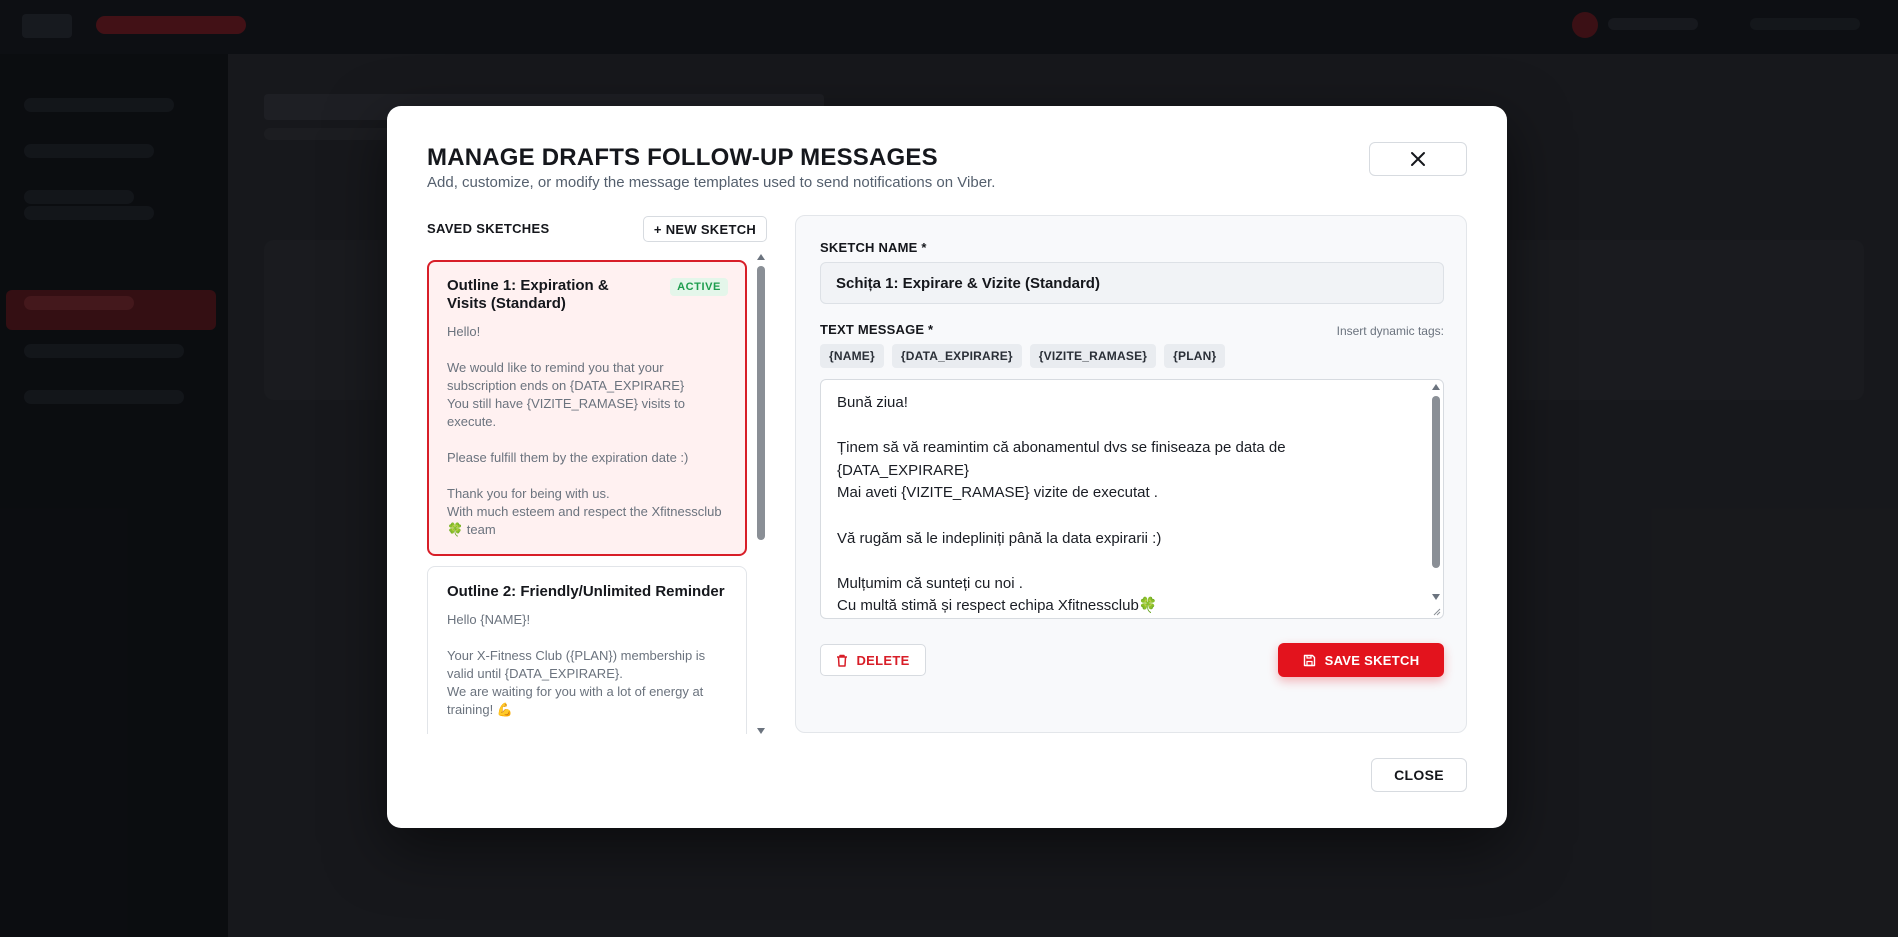  Describe the element at coordinates (883, 660) in the screenshot. I see `delete-label: DELETE` at that location.